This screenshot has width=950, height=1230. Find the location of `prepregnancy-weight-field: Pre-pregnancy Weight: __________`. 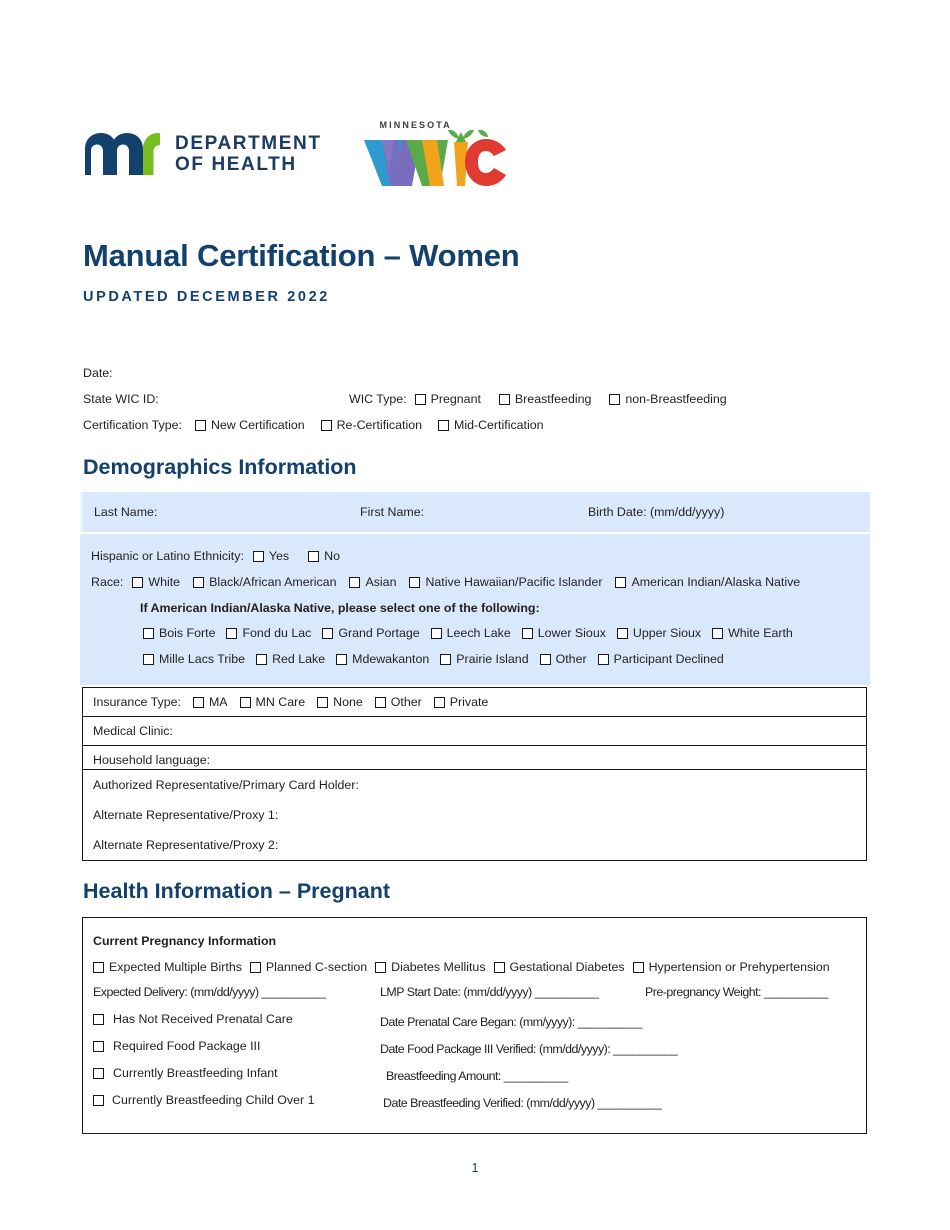

prepregnancy-weight-field: Pre-pregnancy Weight: __________ is located at coordinates (736, 992).